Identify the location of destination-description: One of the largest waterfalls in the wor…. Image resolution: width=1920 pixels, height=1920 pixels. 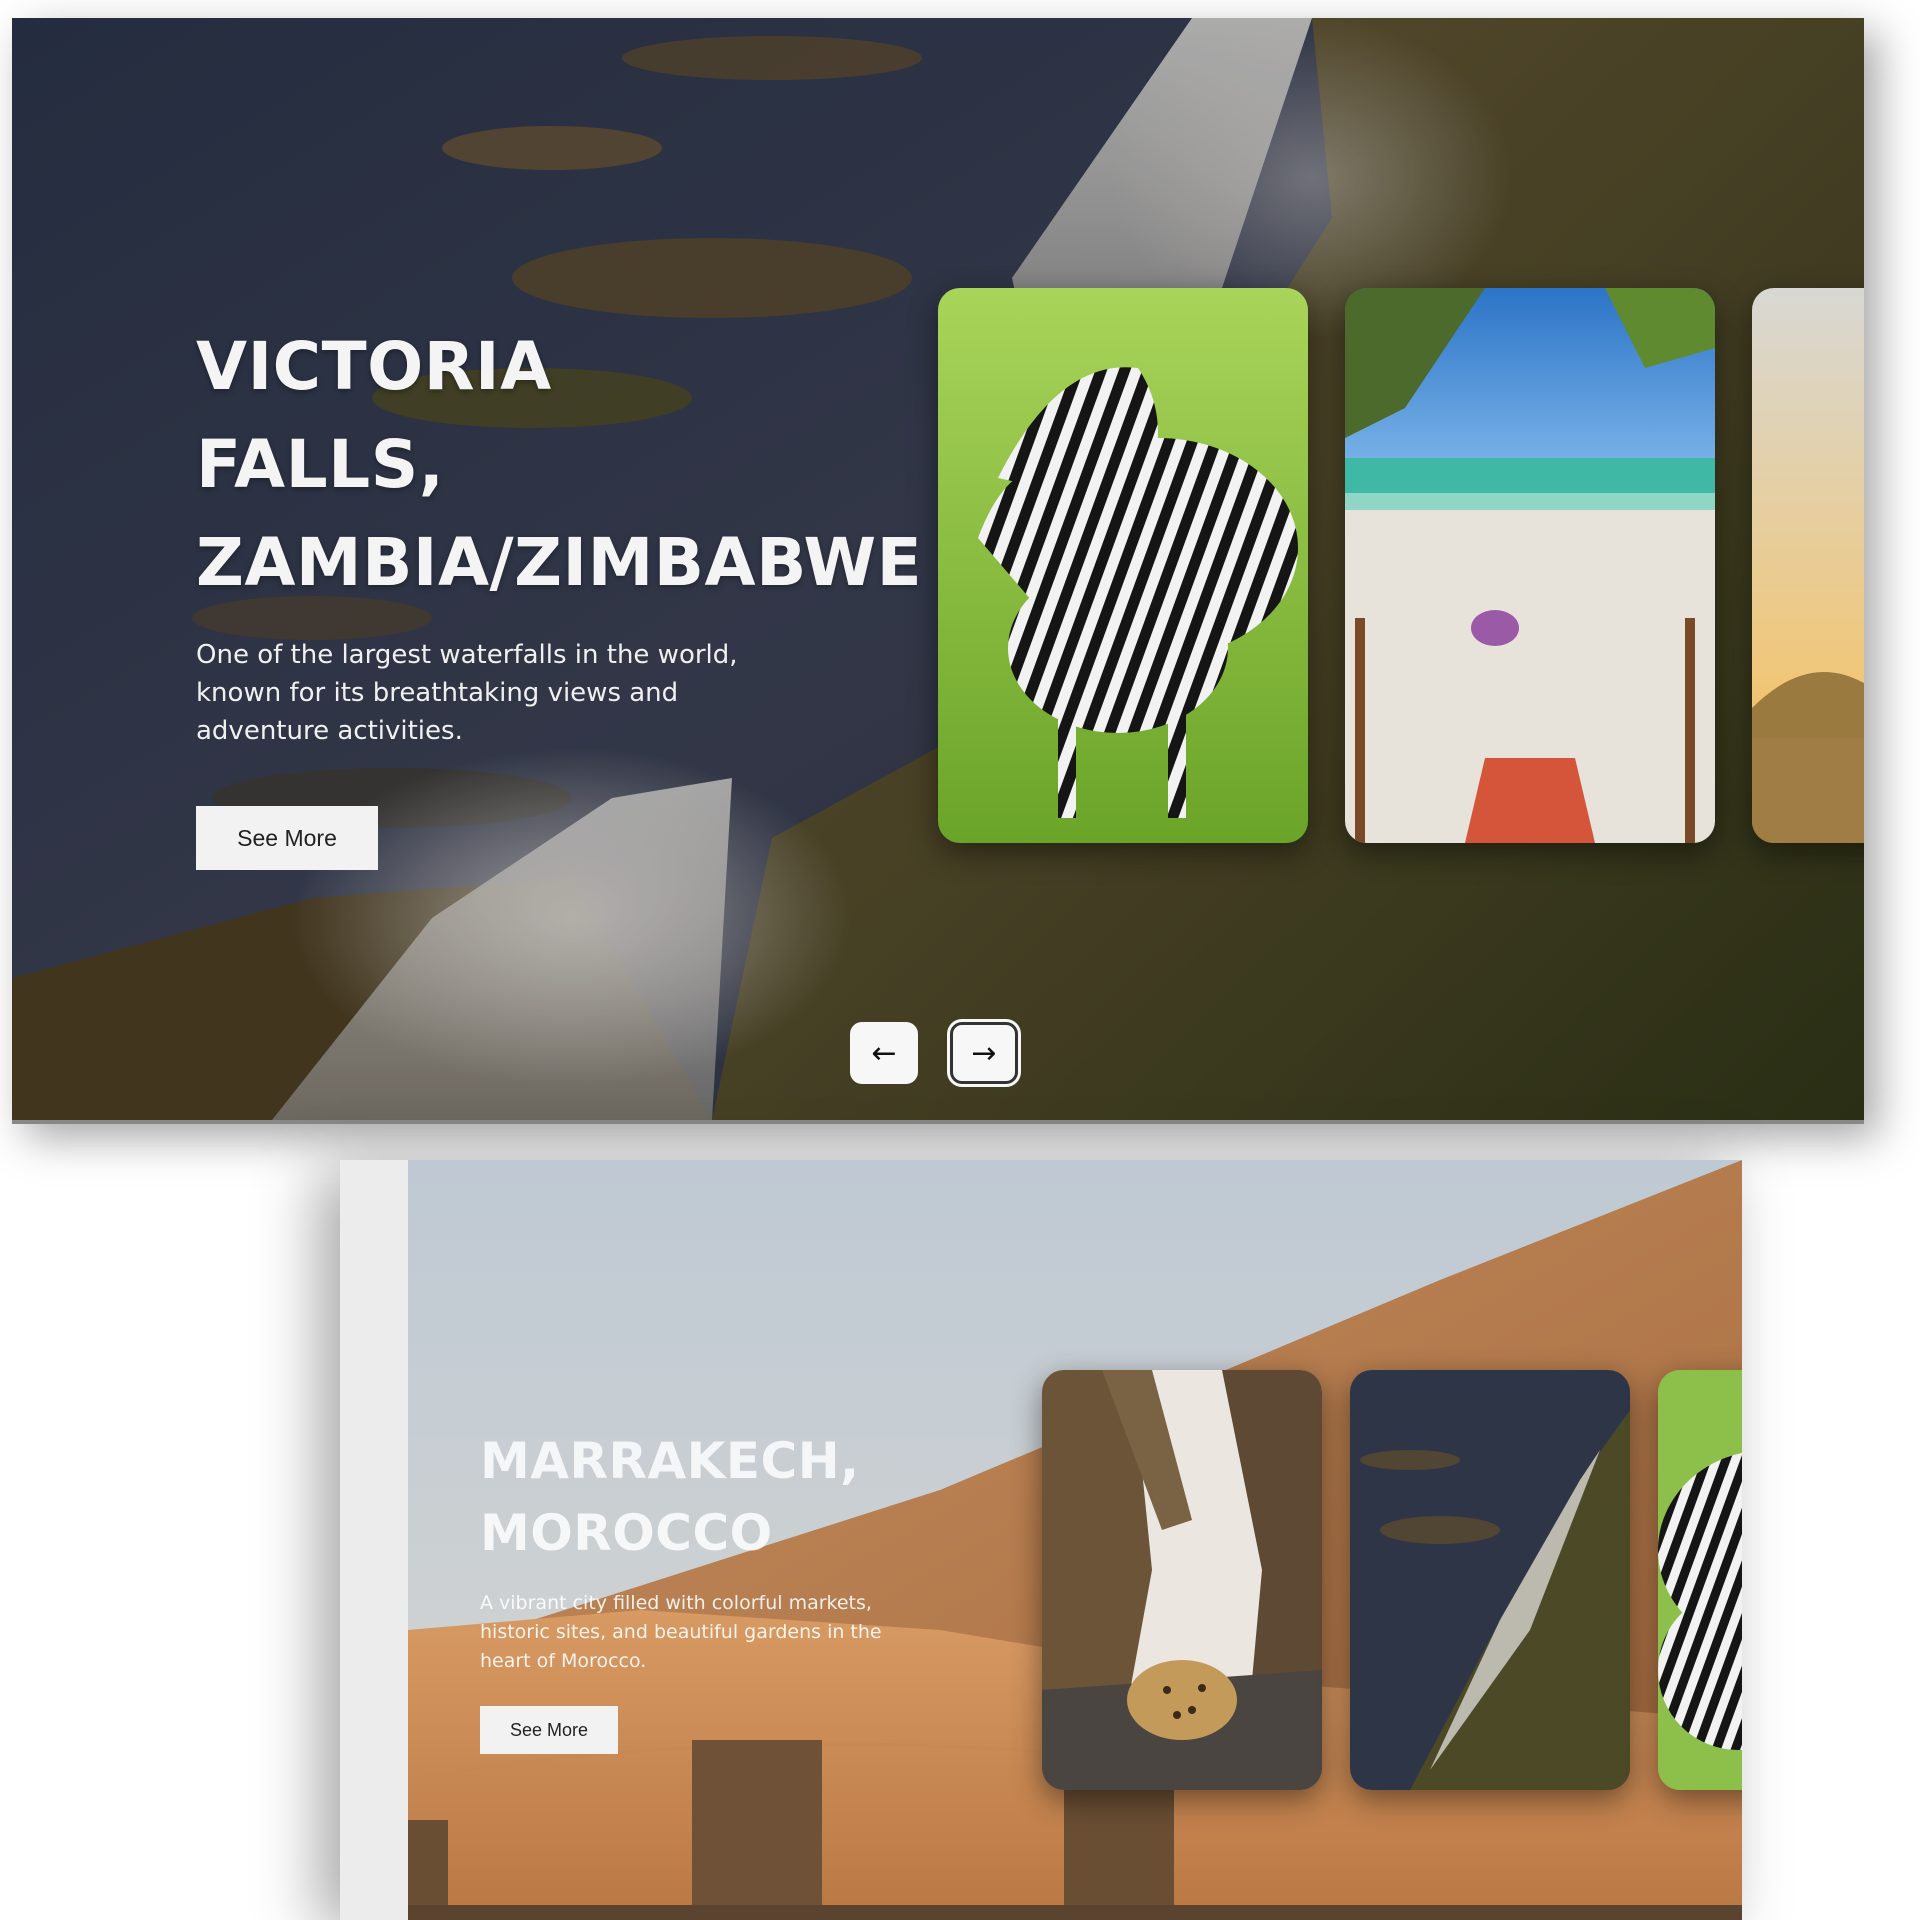
(467, 693).